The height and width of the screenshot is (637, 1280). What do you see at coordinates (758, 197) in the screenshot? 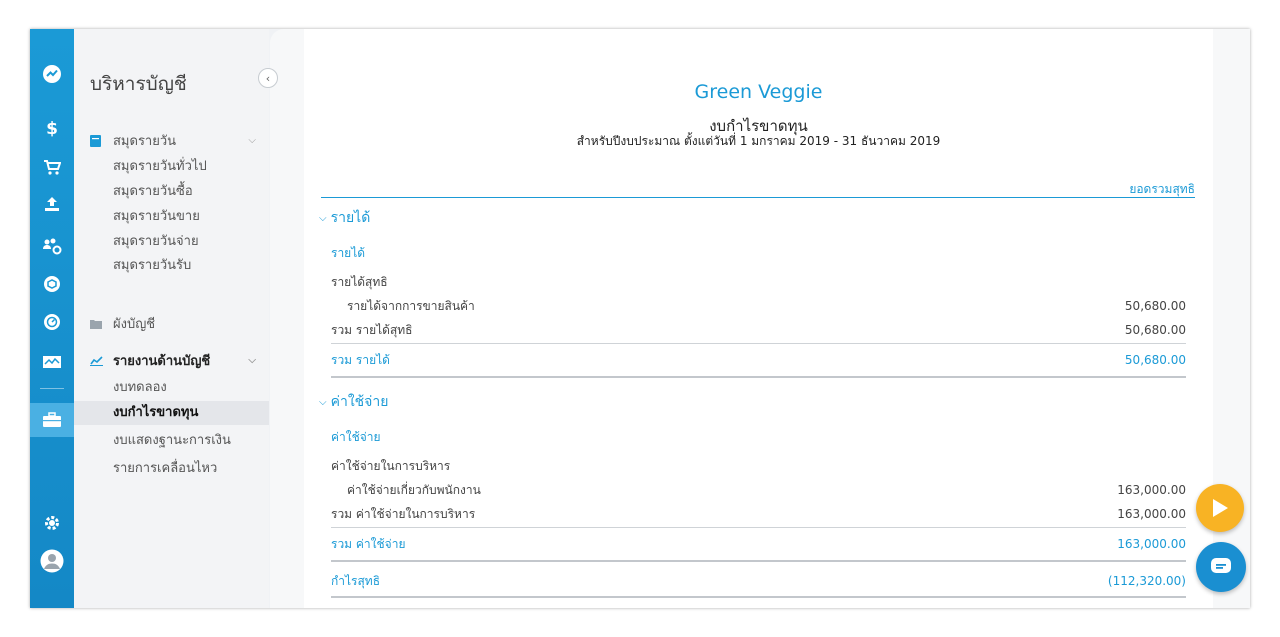
I see `header-divider` at bounding box center [758, 197].